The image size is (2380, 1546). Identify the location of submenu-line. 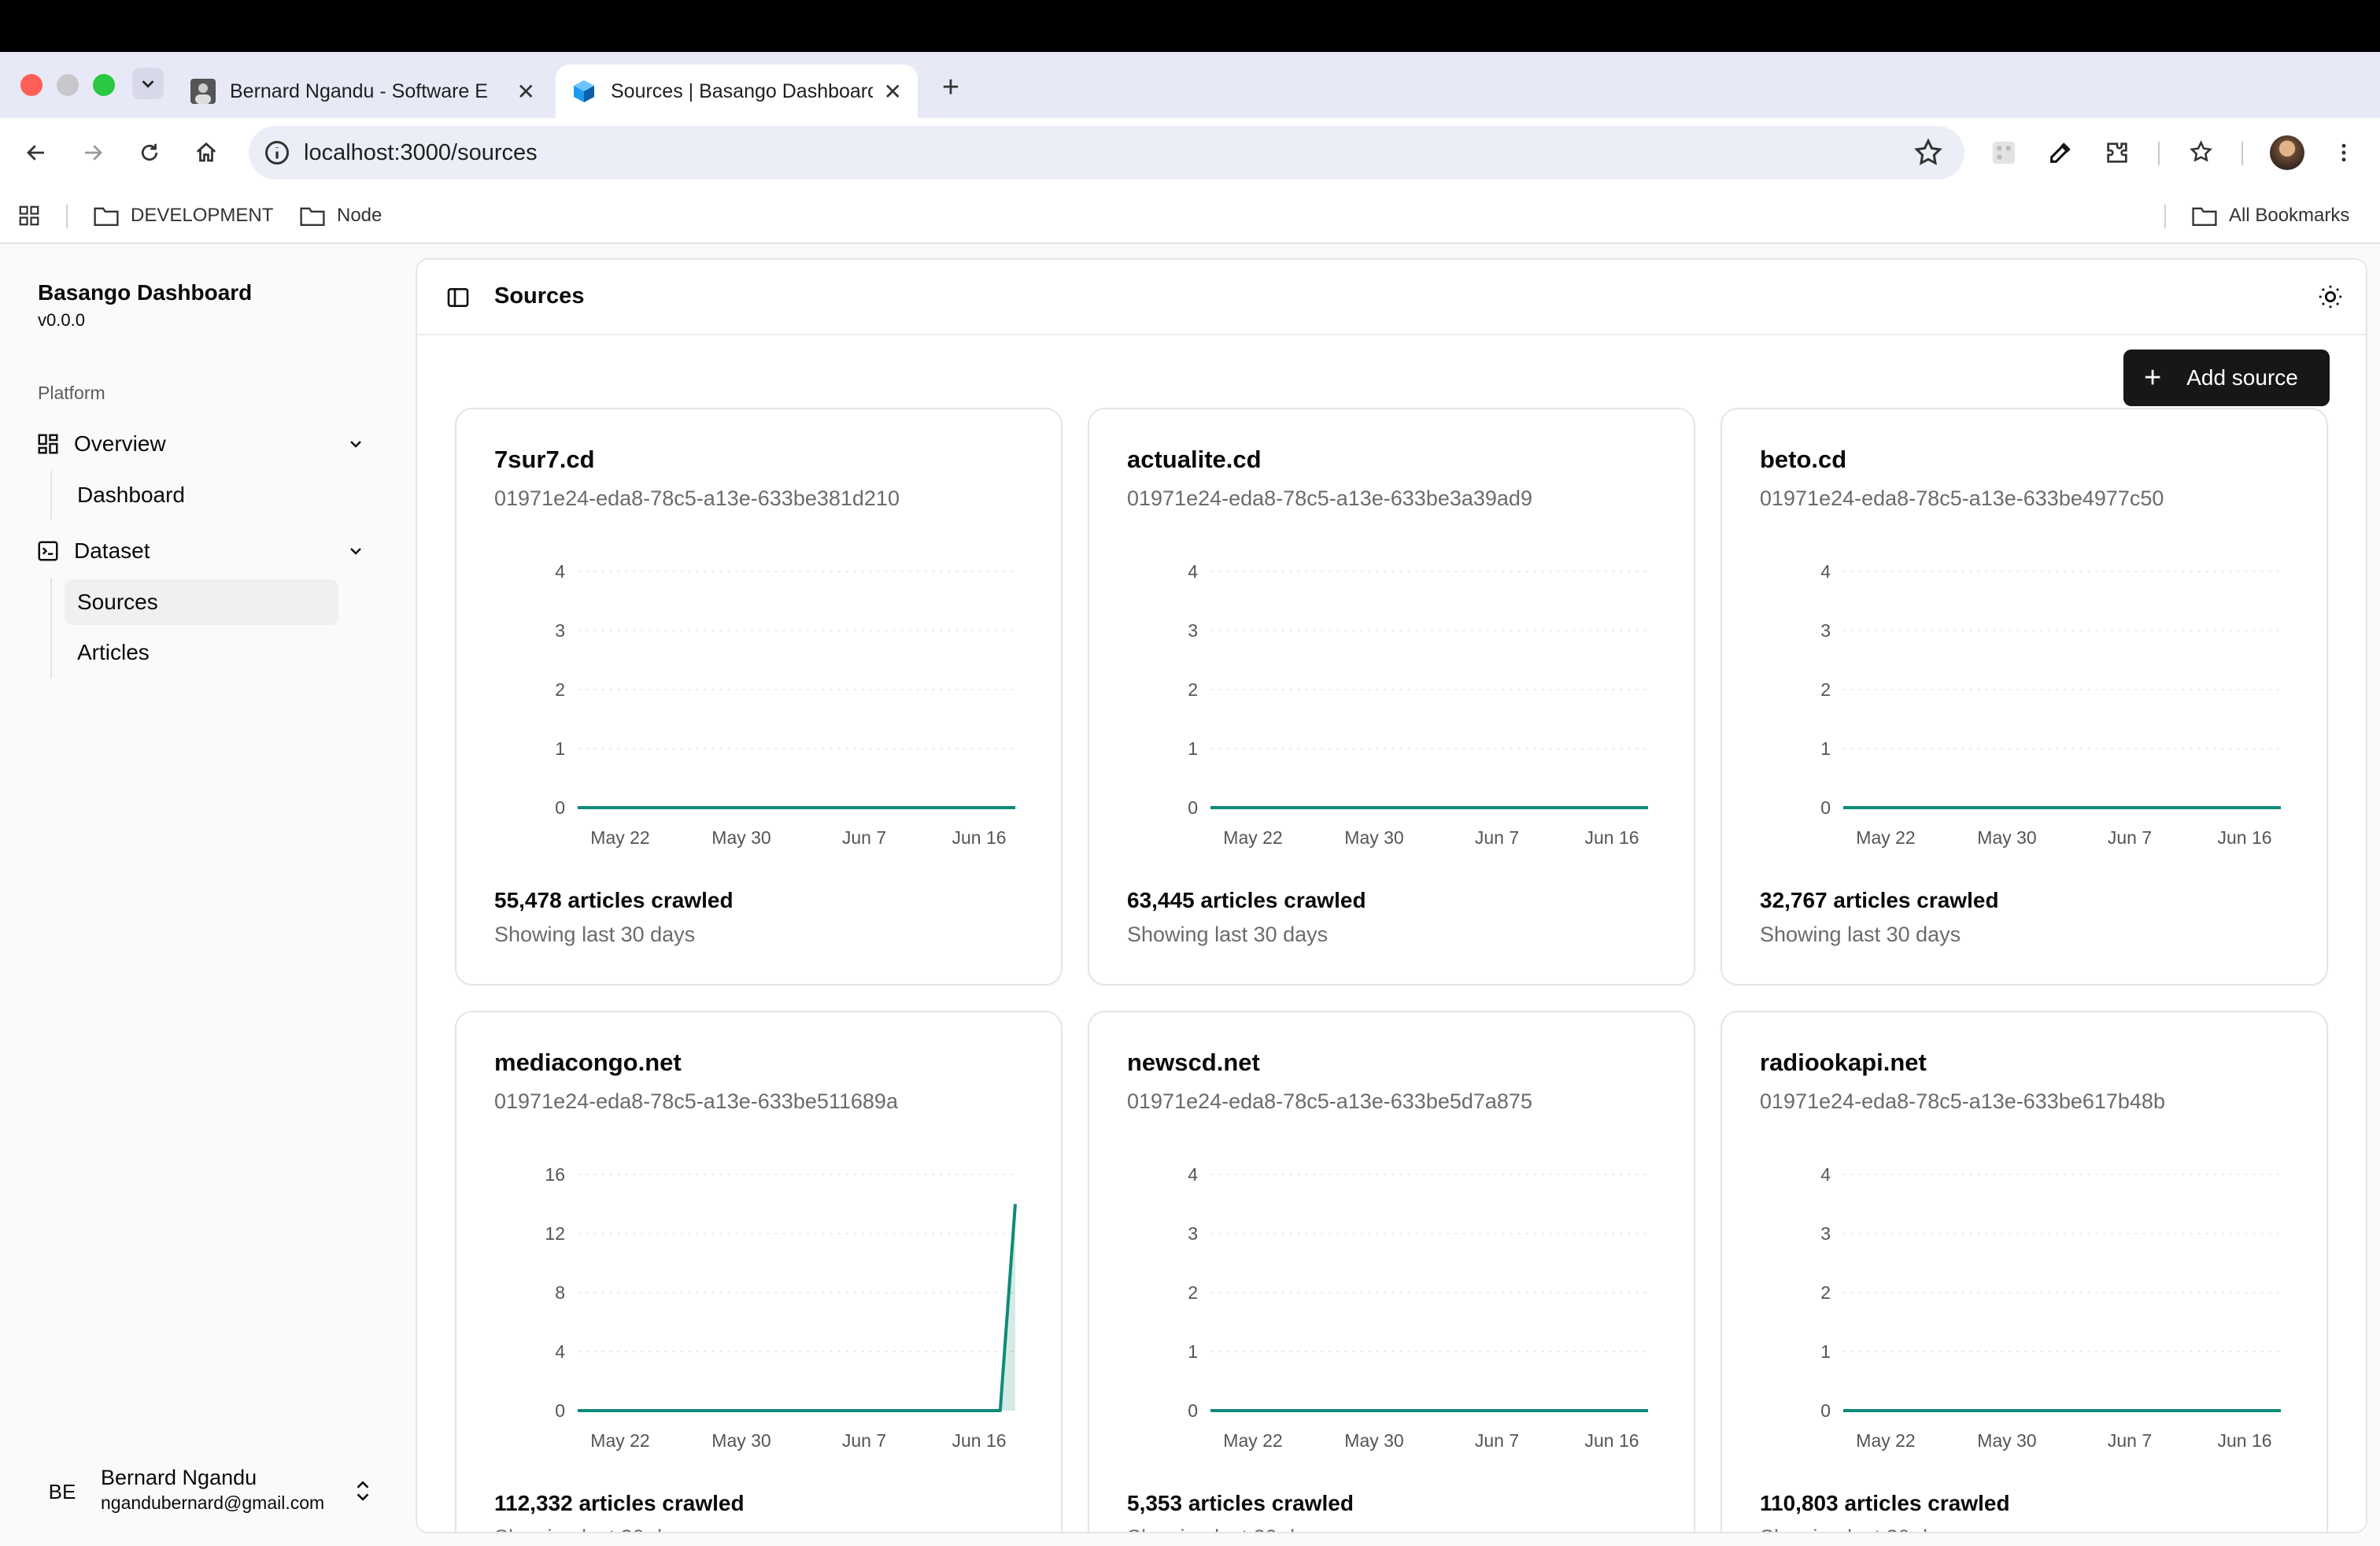
(51, 496).